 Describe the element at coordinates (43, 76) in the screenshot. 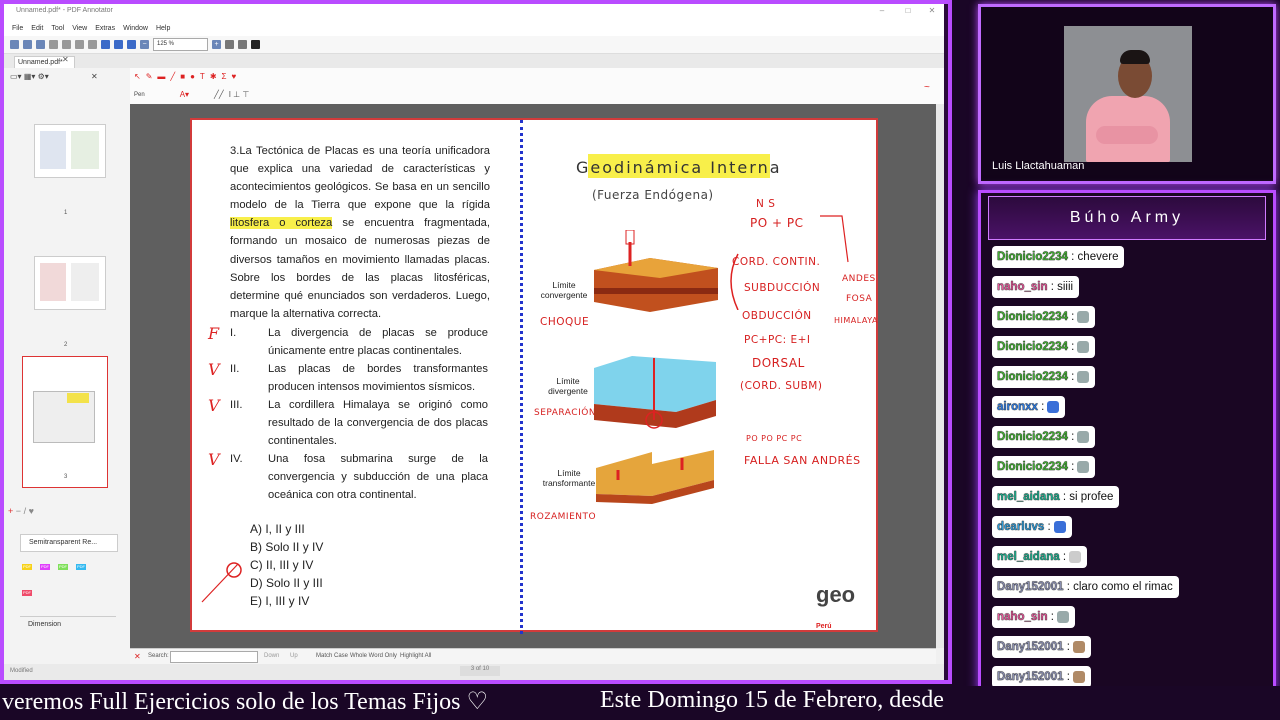

I see `sidebar-tools-icon: ⚙▾` at that location.